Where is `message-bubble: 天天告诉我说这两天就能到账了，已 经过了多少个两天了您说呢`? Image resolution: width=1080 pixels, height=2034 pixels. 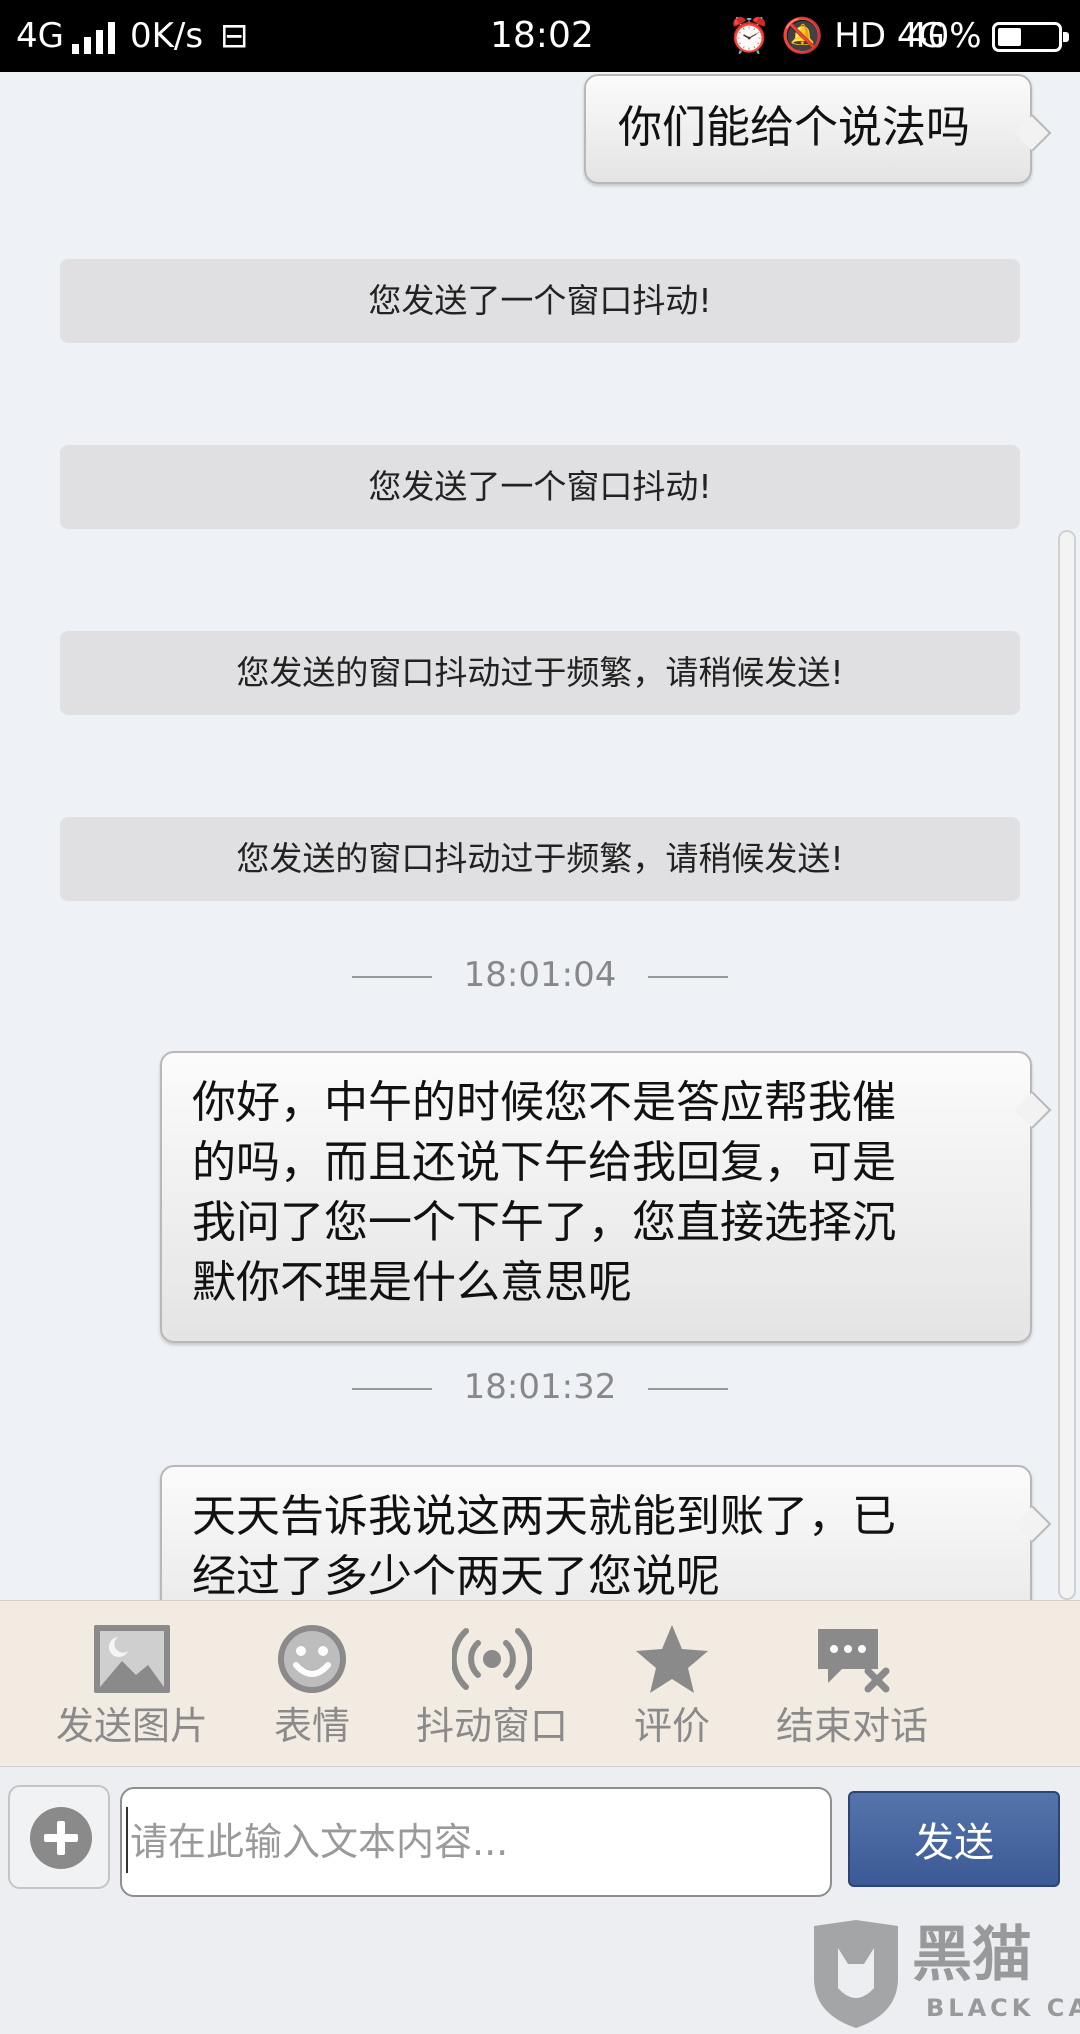
message-bubble: 天天告诉我说这两天就能到账了，已 经过了多少个两天了您说呢 is located at coordinates (606, 1532).